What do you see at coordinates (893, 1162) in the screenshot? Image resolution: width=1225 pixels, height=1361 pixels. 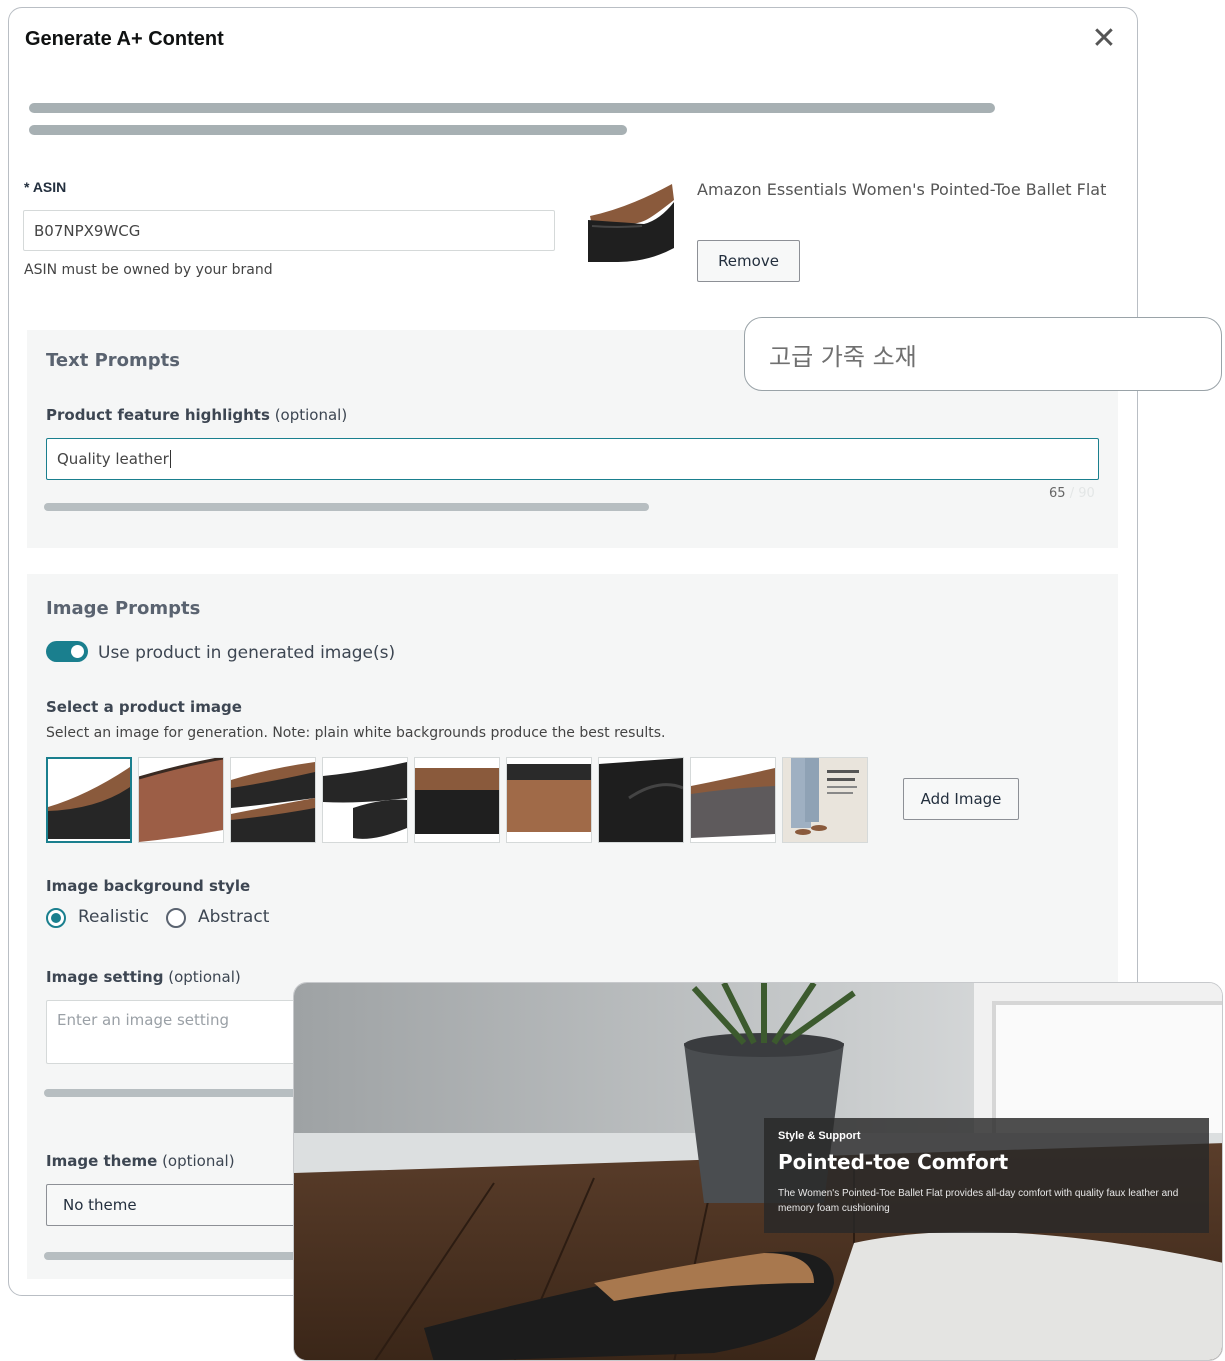 I see `preview-title: Pointed-toe Comfort` at bounding box center [893, 1162].